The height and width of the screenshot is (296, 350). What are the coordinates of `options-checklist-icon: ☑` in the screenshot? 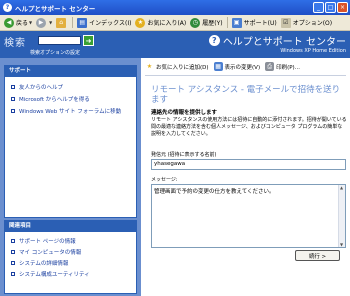 It's located at (285, 22).